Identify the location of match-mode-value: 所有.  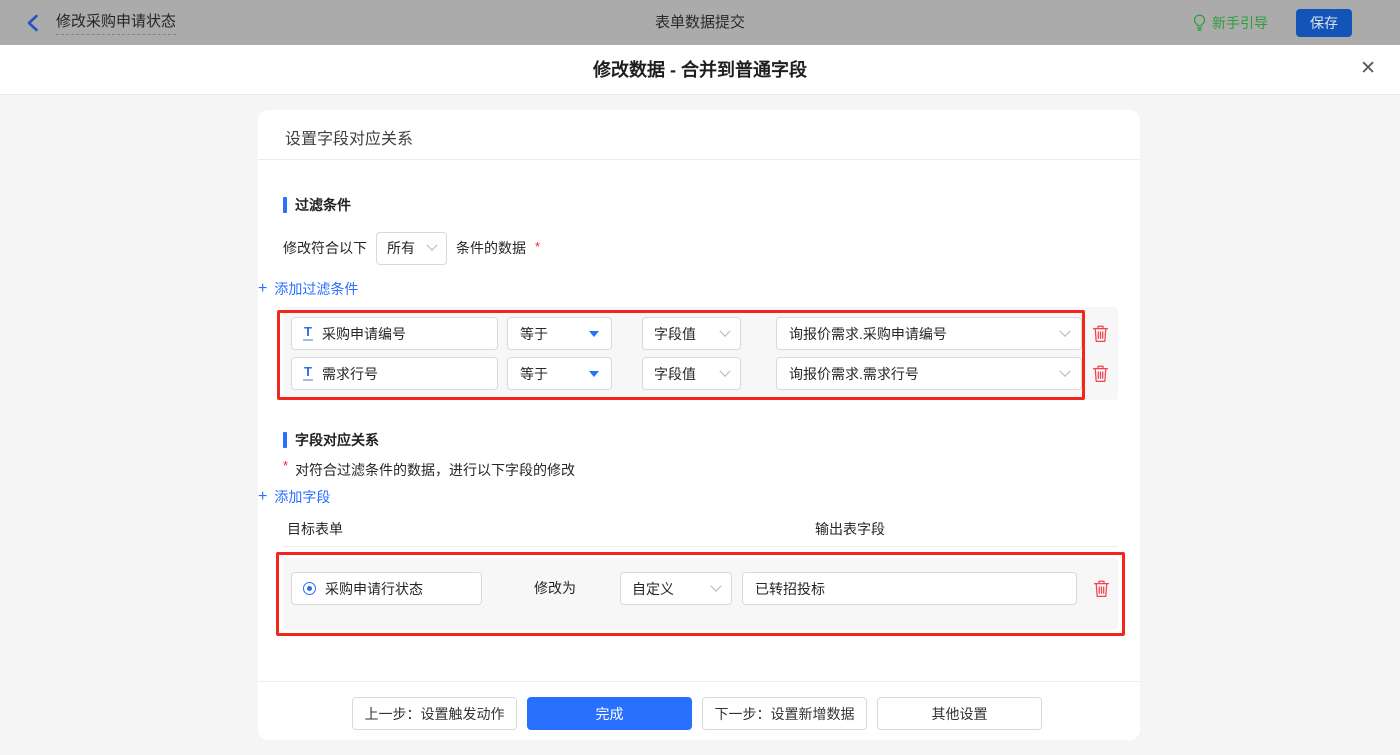
(401, 248).